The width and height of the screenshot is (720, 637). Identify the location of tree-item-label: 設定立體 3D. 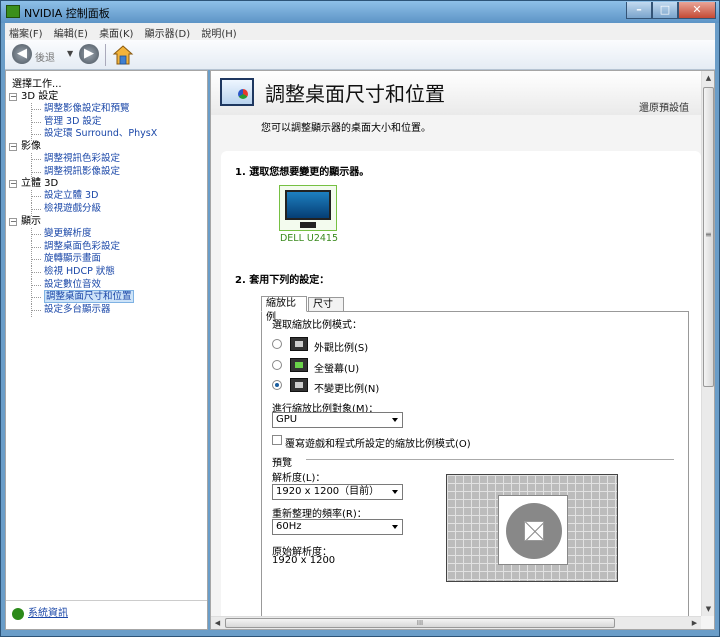
(71, 196).